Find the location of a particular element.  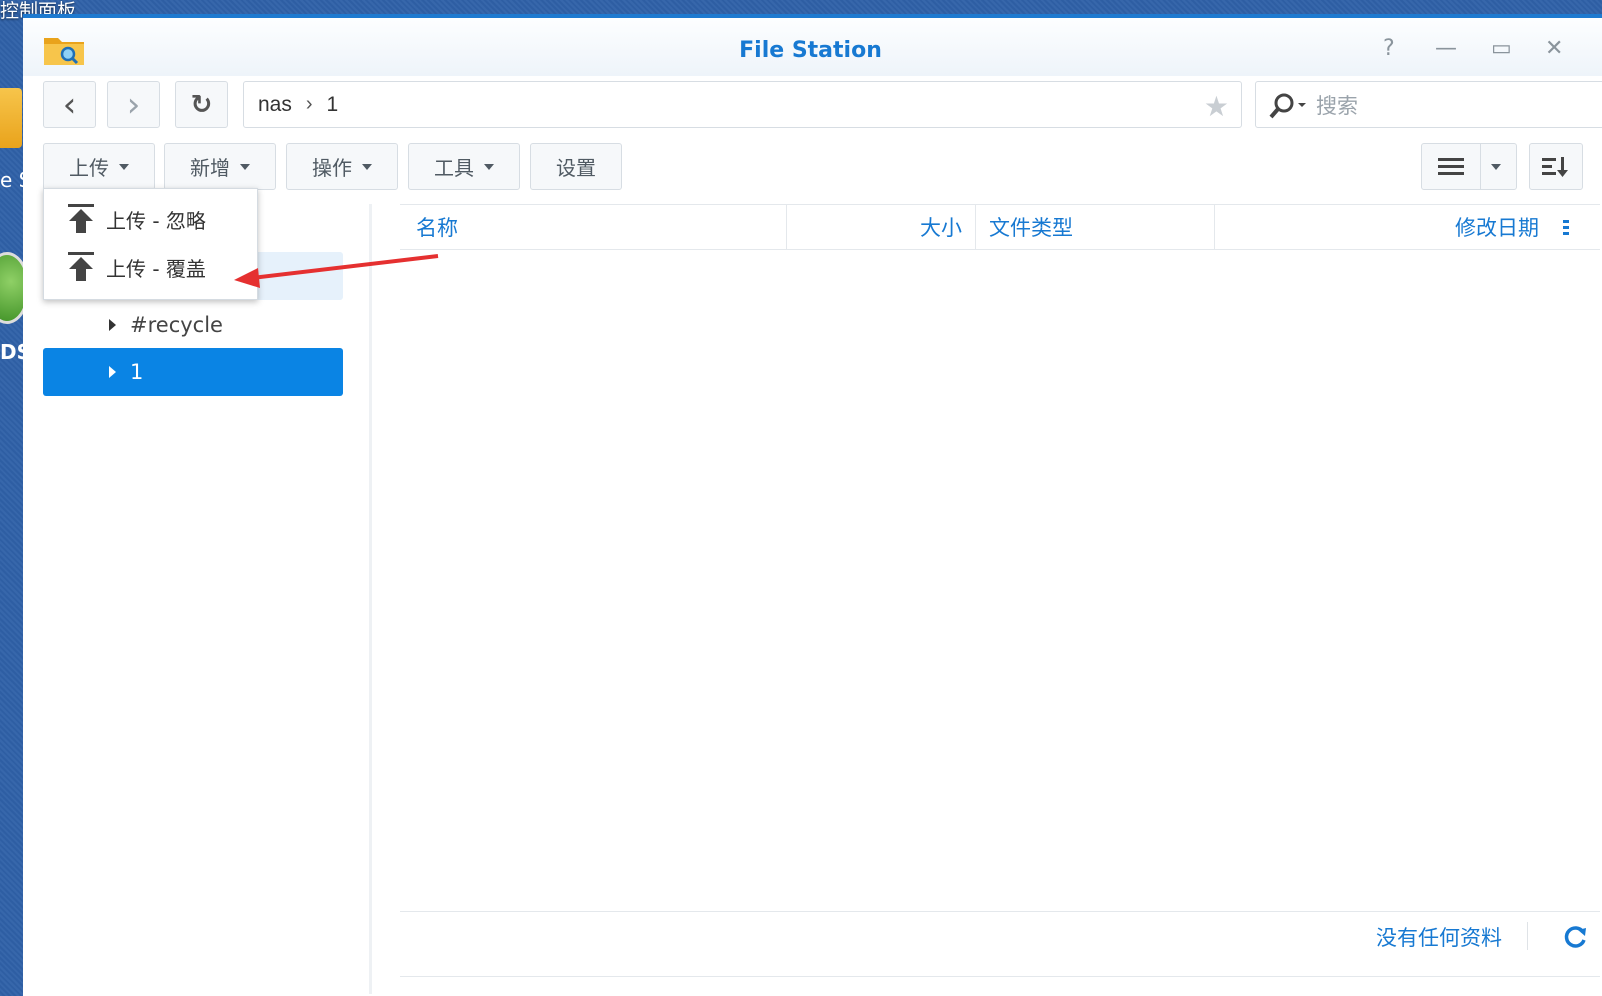

help-icon: ? is located at coordinates (1389, 49).